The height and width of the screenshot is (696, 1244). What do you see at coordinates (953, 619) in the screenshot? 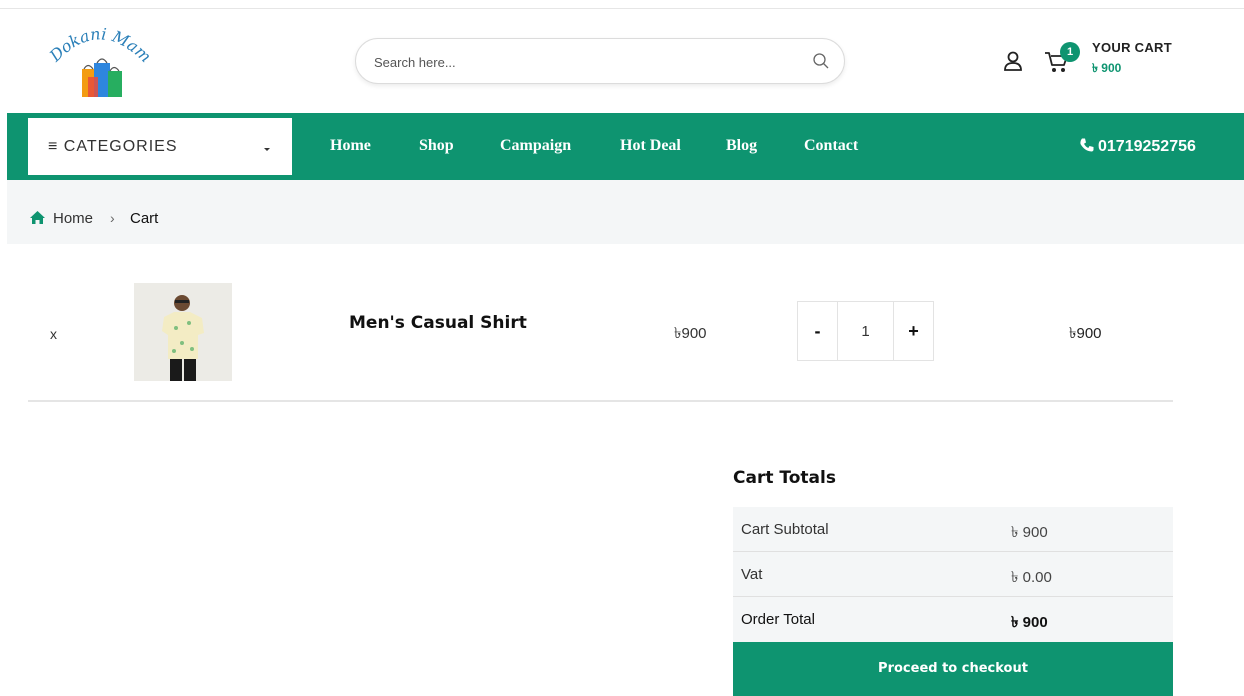
I see `totals-row-order-total: Order Total ৳ 900` at bounding box center [953, 619].